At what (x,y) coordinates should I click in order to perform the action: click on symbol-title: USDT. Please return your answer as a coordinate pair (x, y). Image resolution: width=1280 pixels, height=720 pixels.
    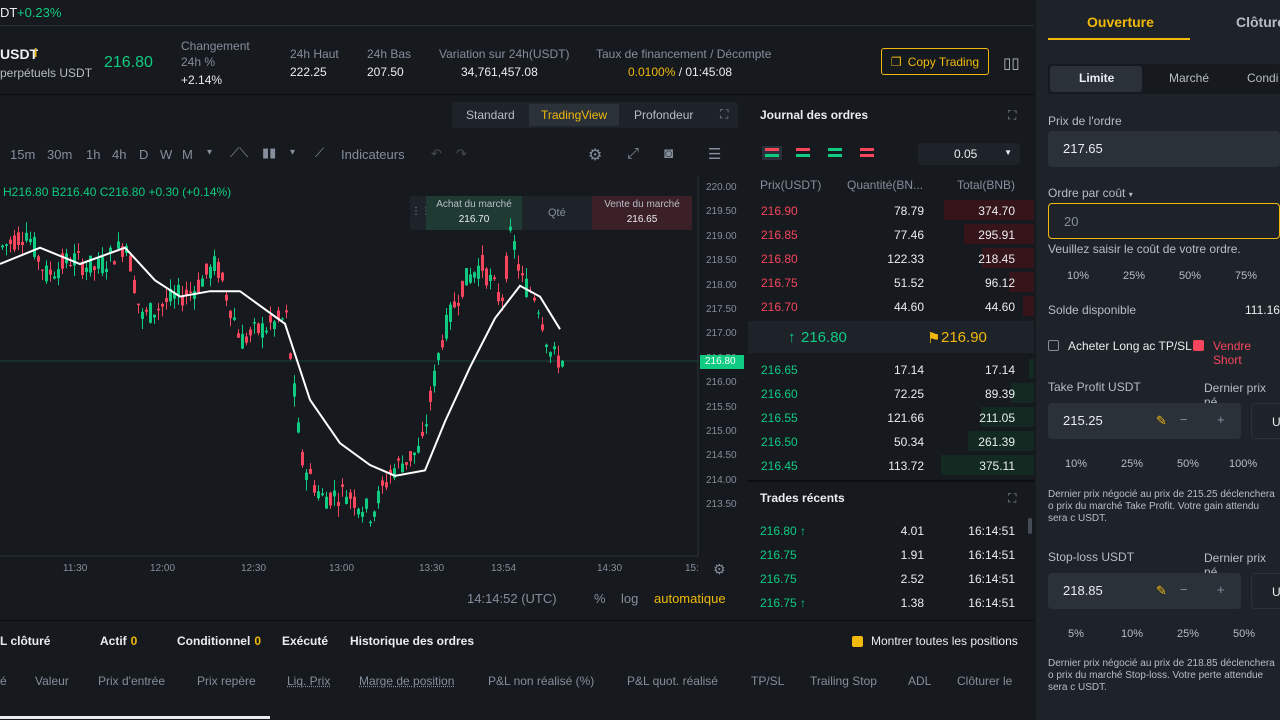
    Looking at the image, I should click on (19, 54).